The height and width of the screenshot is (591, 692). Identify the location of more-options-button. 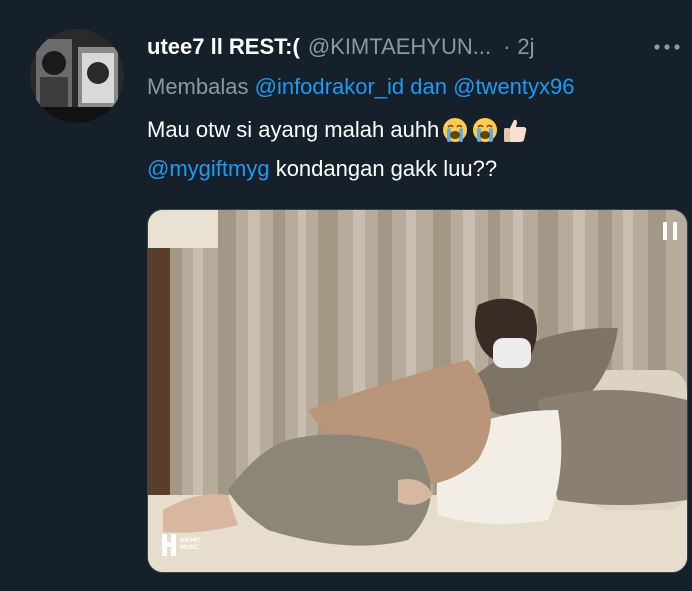
(667, 47).